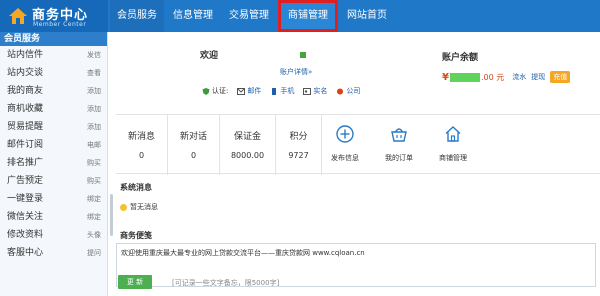 The image size is (600, 296). What do you see at coordinates (345, 145) in the screenshot?
I see `quick-publish-info: 发布信息` at bounding box center [345, 145].